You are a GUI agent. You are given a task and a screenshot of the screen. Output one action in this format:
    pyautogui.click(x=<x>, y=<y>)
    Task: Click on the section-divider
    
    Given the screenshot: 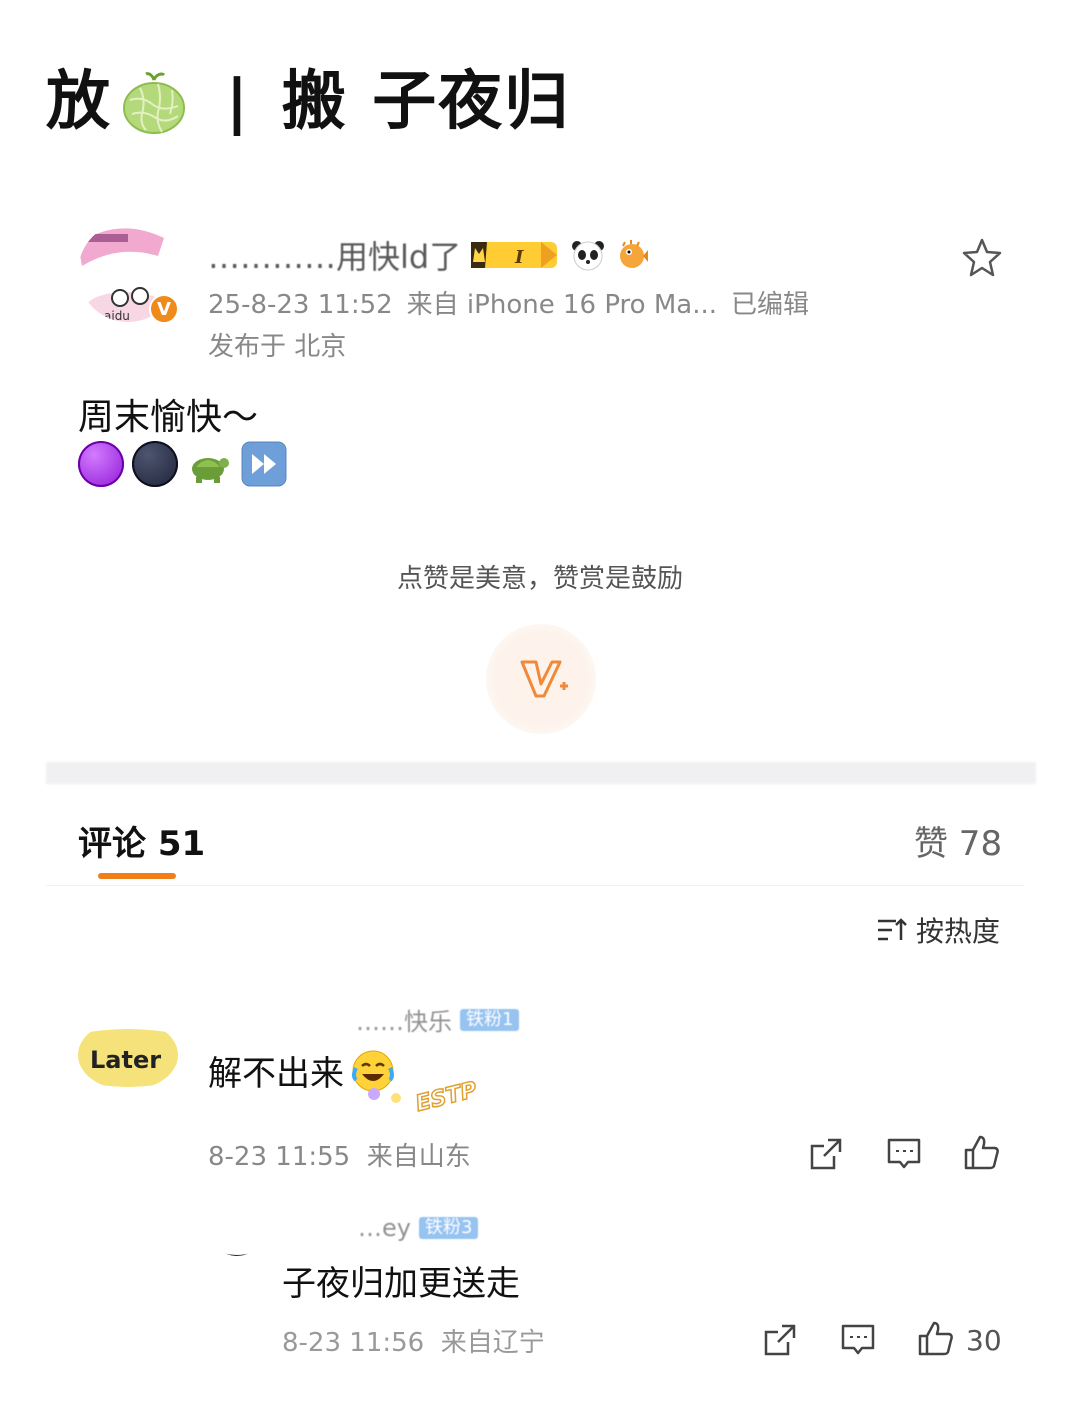 What is the action you would take?
    pyautogui.click(x=541, y=773)
    